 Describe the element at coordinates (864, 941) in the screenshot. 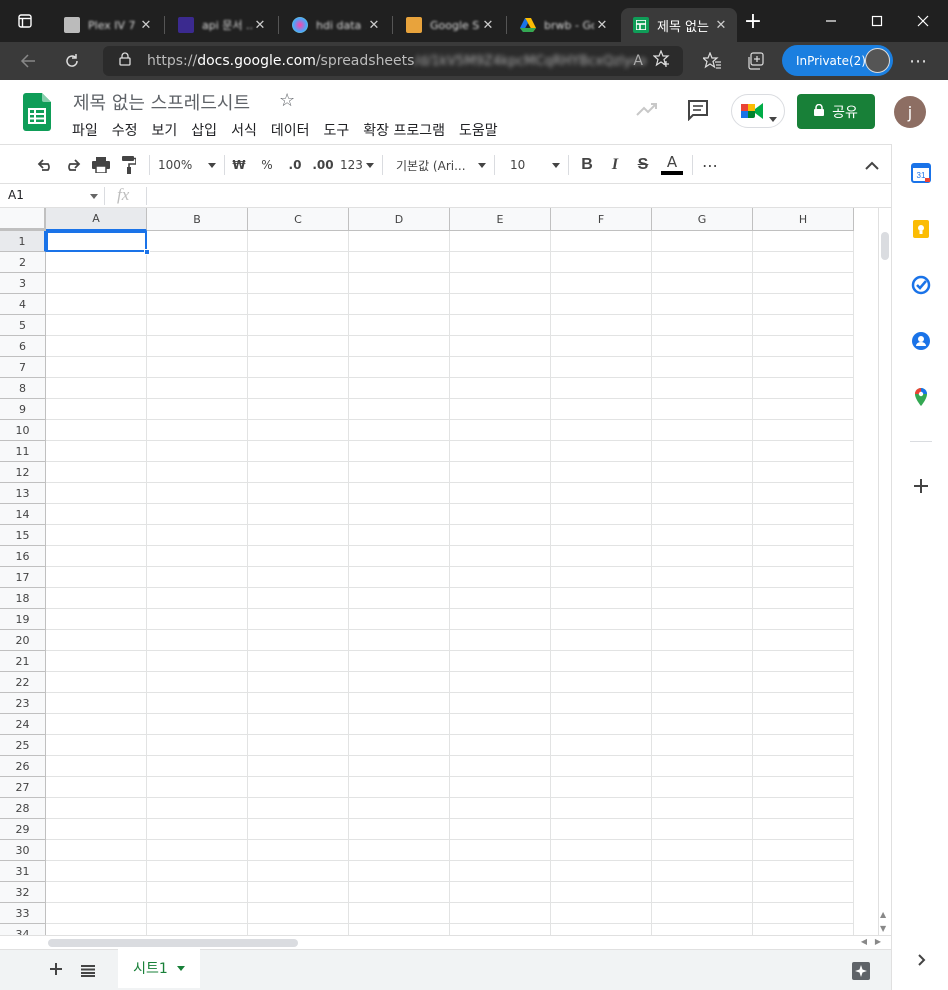

I see `scroll-left-icon: ◀` at that location.